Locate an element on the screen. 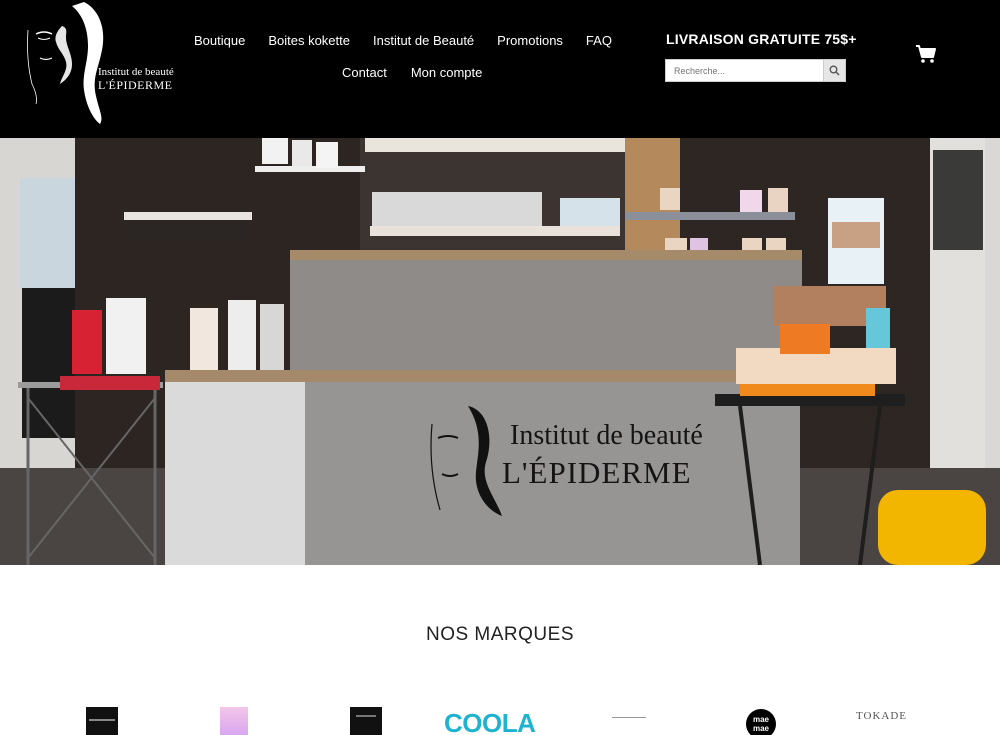 This screenshot has height=735, width=1000. brand-logo-coola: COOLA is located at coordinates (490, 722).